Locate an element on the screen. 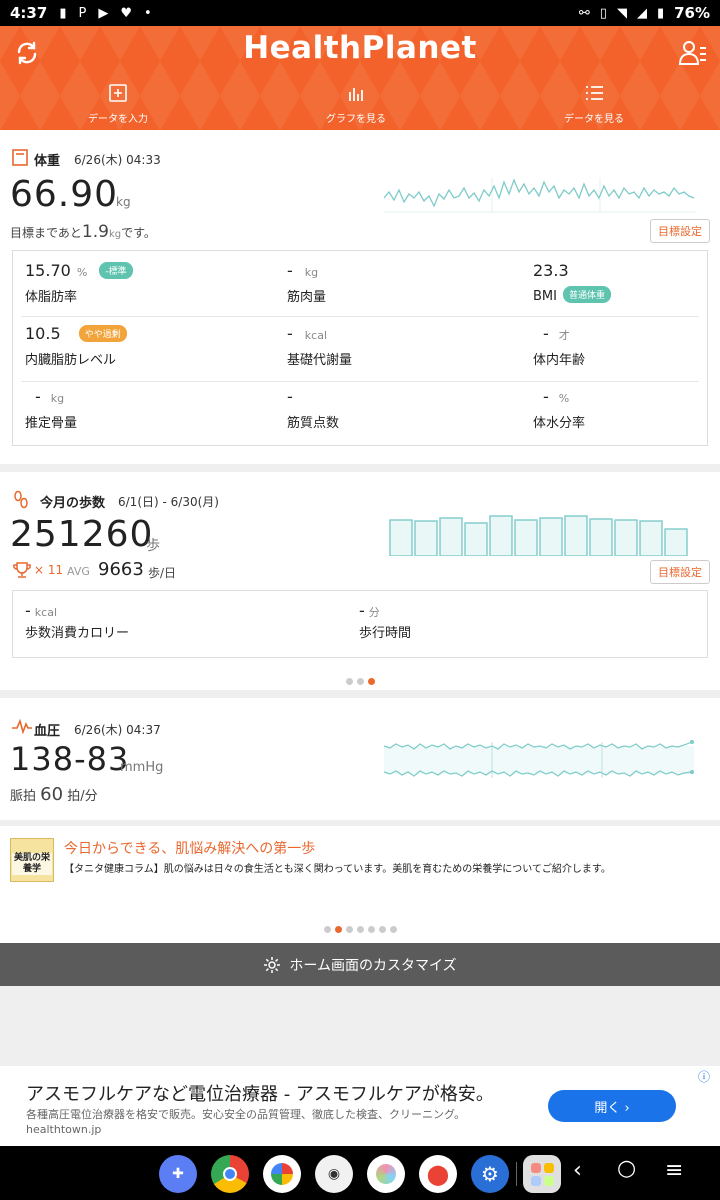 The image size is (720, 1200). metric-visceral-fat: 10.5 やや過剰 内臓脂肪レベル is located at coordinates (76, 346).